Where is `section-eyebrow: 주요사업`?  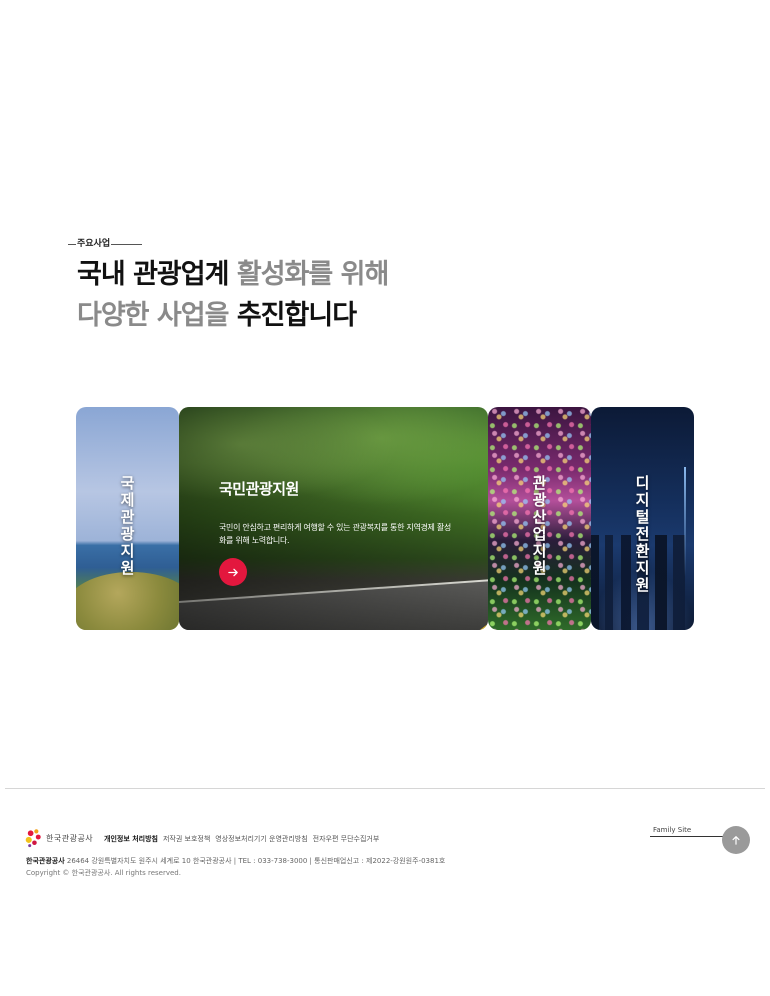
section-eyebrow: 주요사업 is located at coordinates (105, 244).